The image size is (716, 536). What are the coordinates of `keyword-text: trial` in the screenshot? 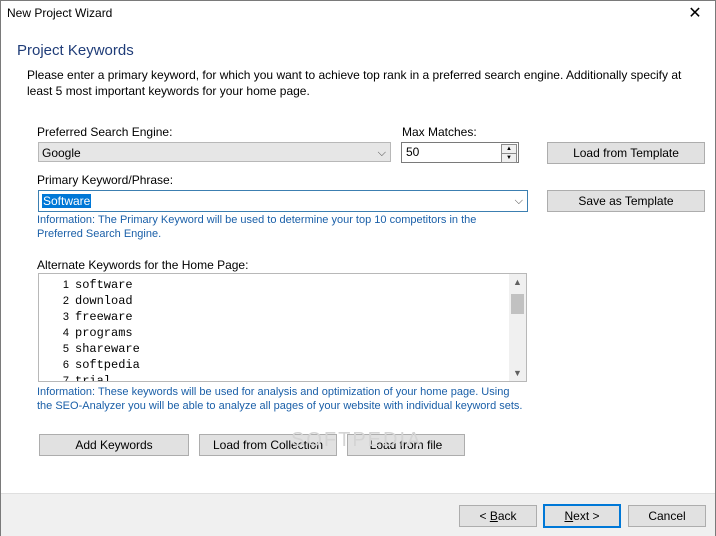 It's located at (93, 378).